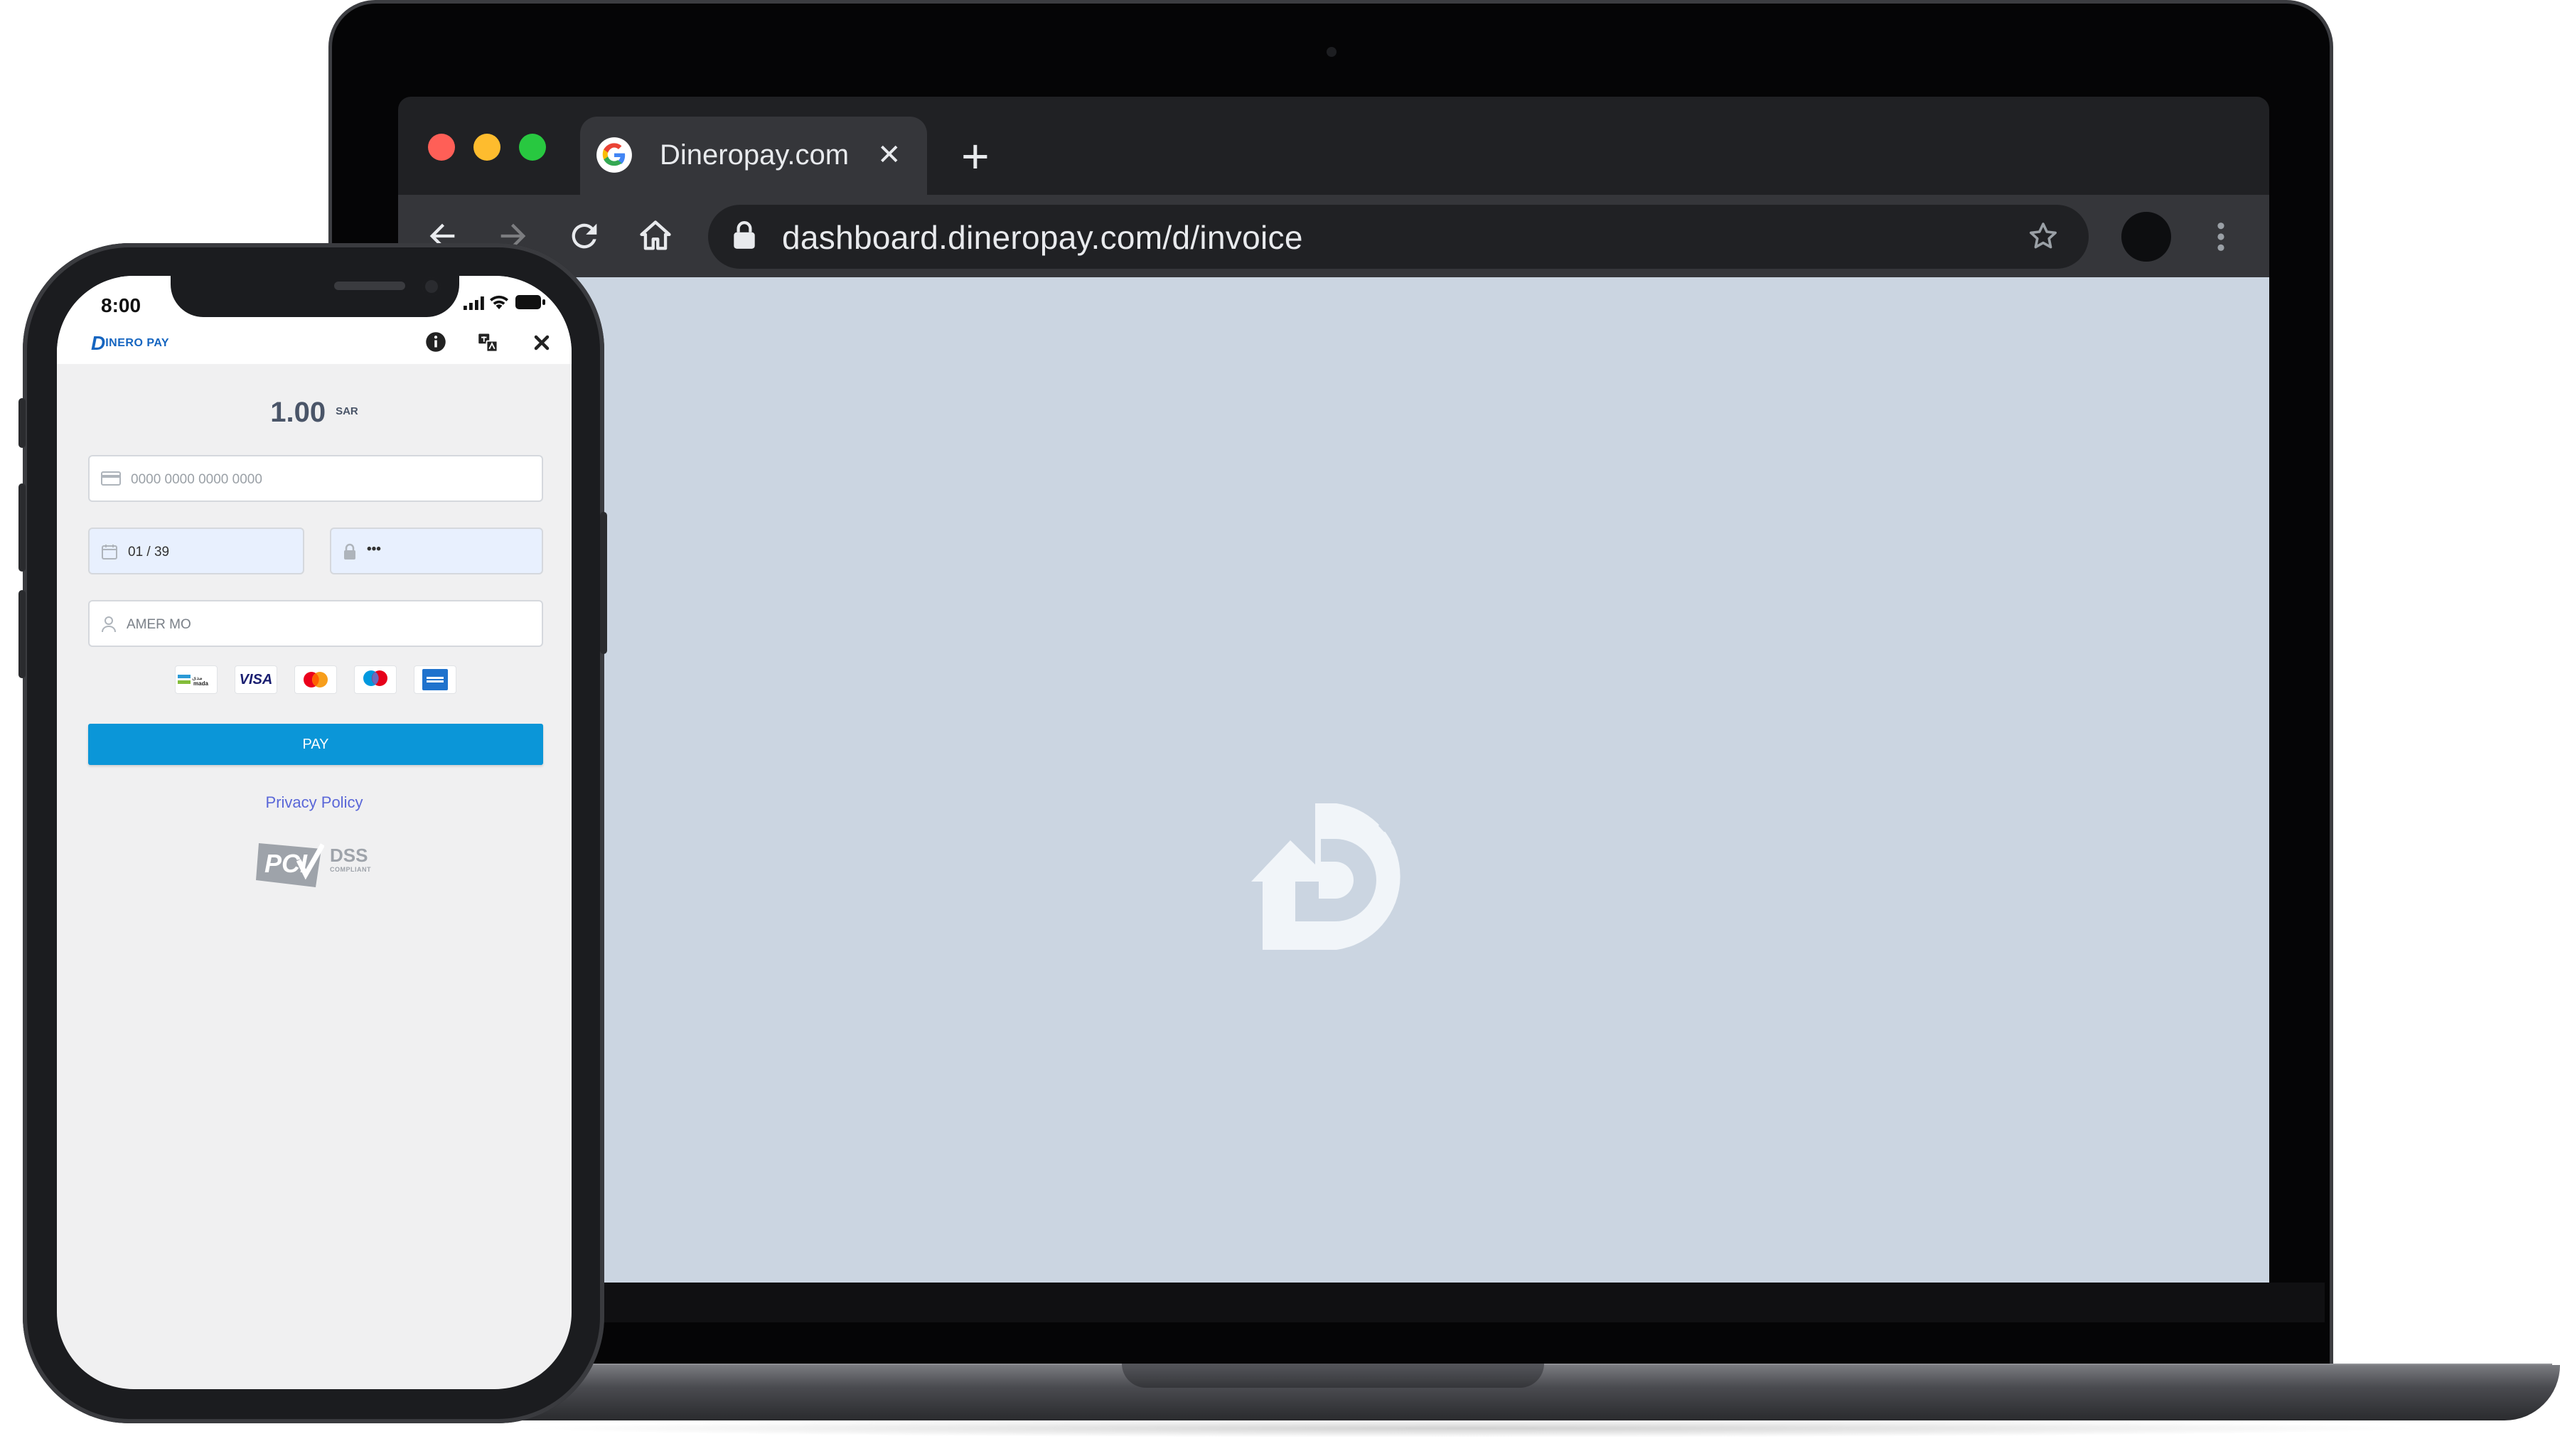  Describe the element at coordinates (1354, 1302) in the screenshot. I see `laptop-chin` at that location.